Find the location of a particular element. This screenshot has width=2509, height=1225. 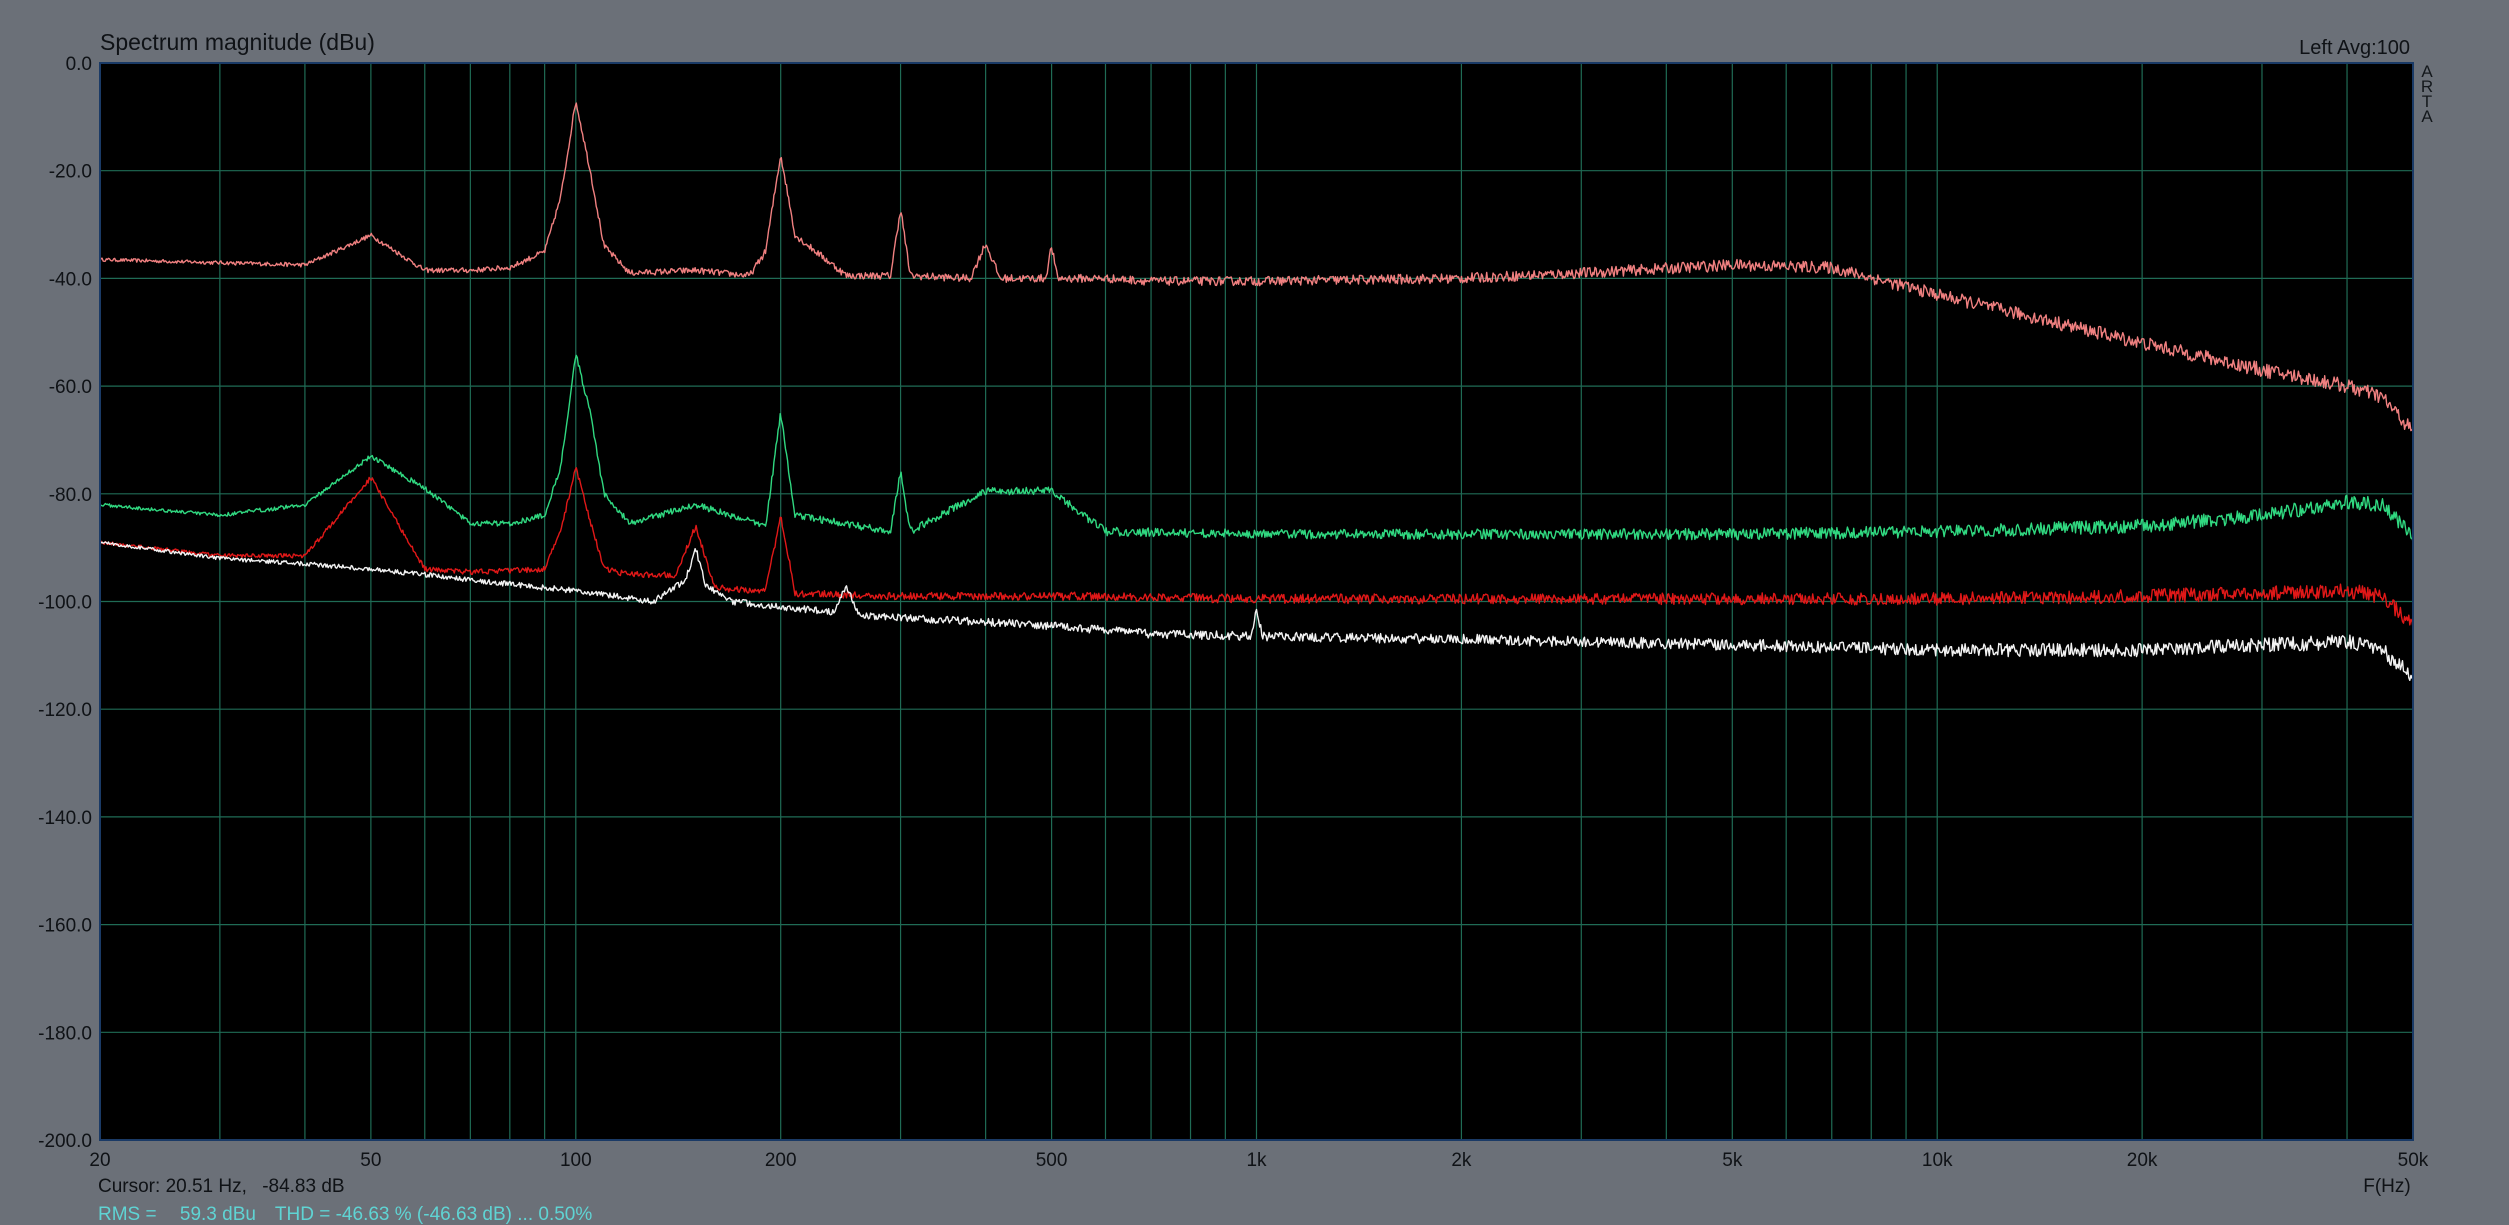

y-tick-label: -100.0 is located at coordinates (65, 603).